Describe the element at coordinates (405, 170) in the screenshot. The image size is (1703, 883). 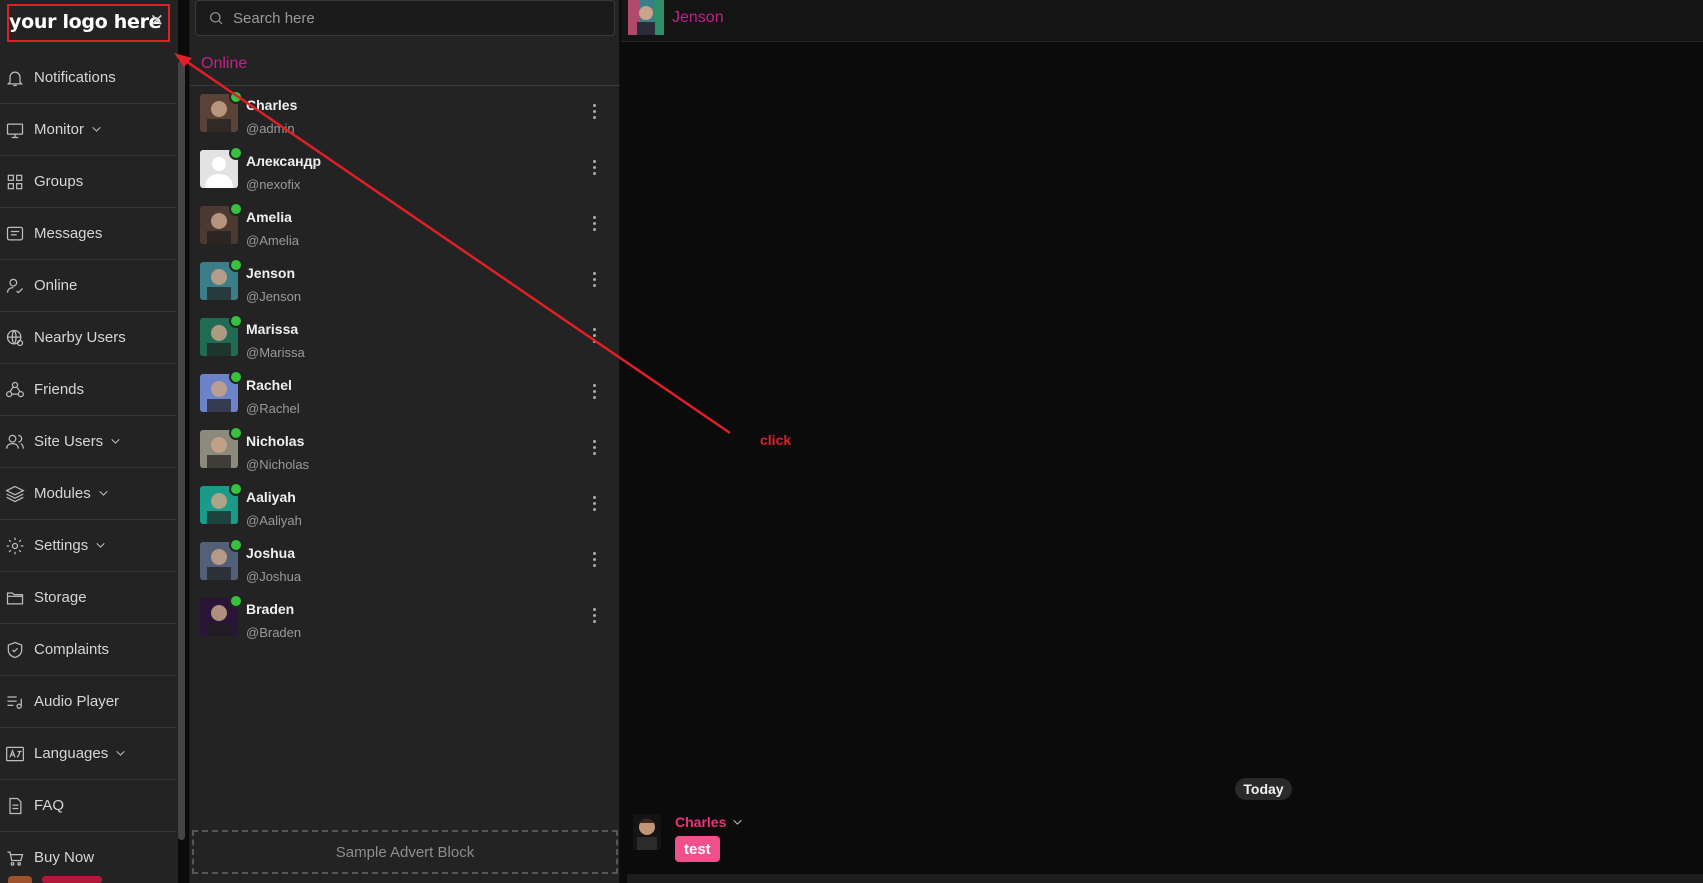
I see `list-item: Александр @nexofix` at that location.